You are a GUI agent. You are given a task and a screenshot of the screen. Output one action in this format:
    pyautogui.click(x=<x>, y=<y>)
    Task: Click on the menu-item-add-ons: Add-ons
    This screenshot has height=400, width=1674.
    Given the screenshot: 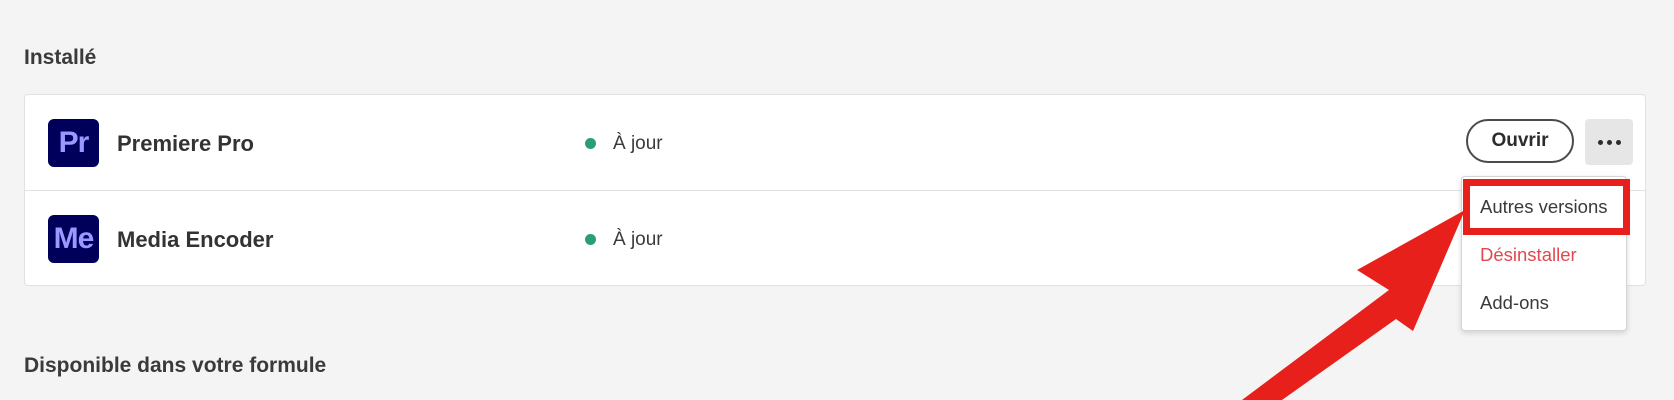 What is the action you would take?
    pyautogui.click(x=1544, y=303)
    